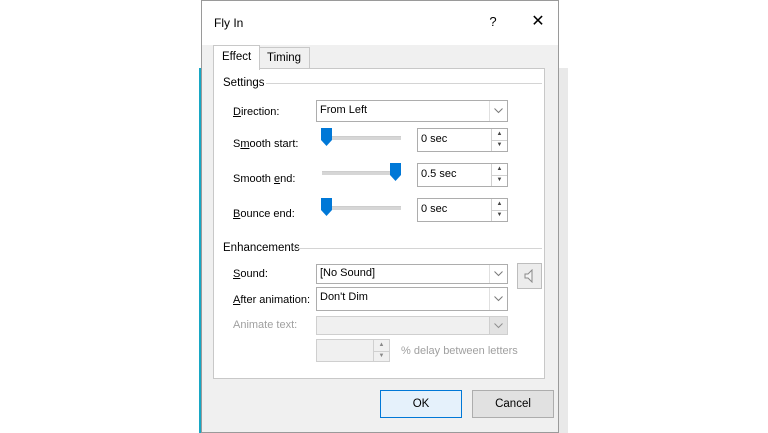 This screenshot has width=768, height=433. What do you see at coordinates (538, 22) in the screenshot?
I see `close-button: ✕` at bounding box center [538, 22].